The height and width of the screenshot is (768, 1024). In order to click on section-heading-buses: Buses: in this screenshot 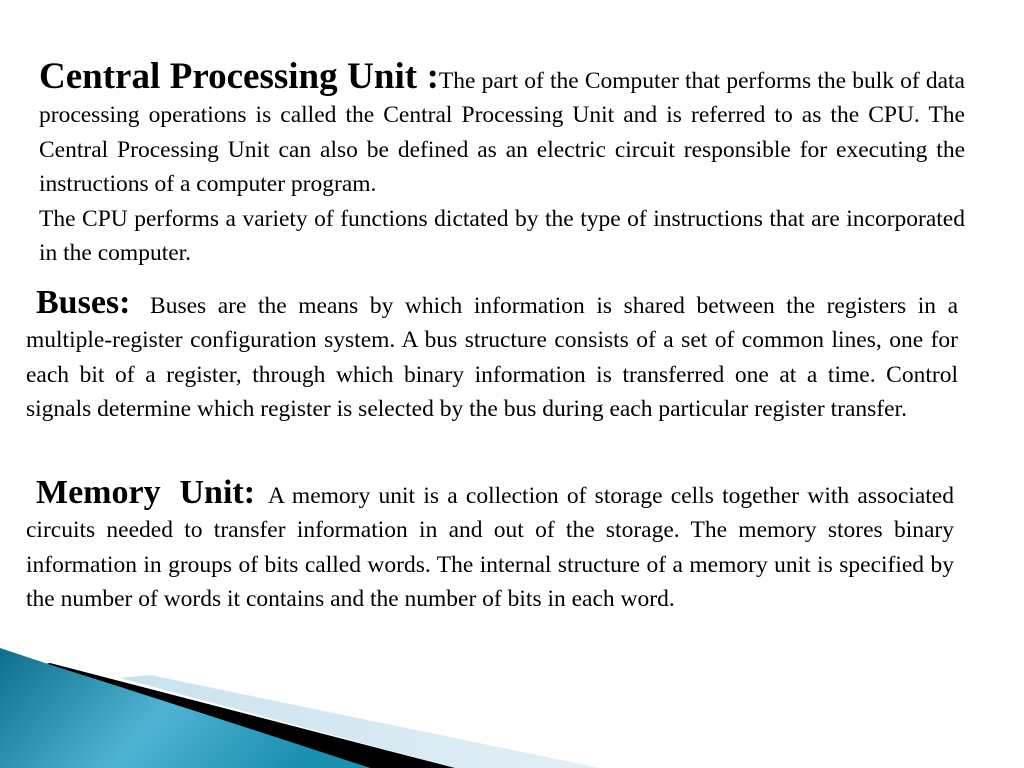, I will do `click(83, 302)`.